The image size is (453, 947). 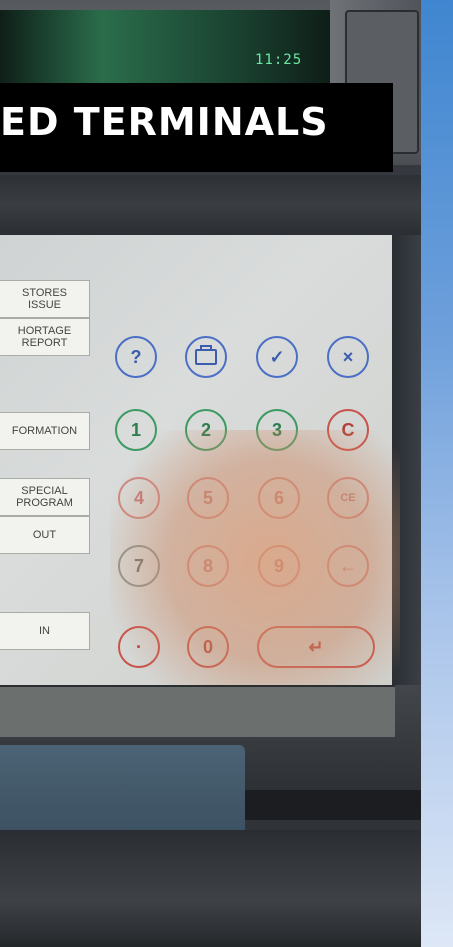 I want to click on print-key, so click(x=206, y=357).